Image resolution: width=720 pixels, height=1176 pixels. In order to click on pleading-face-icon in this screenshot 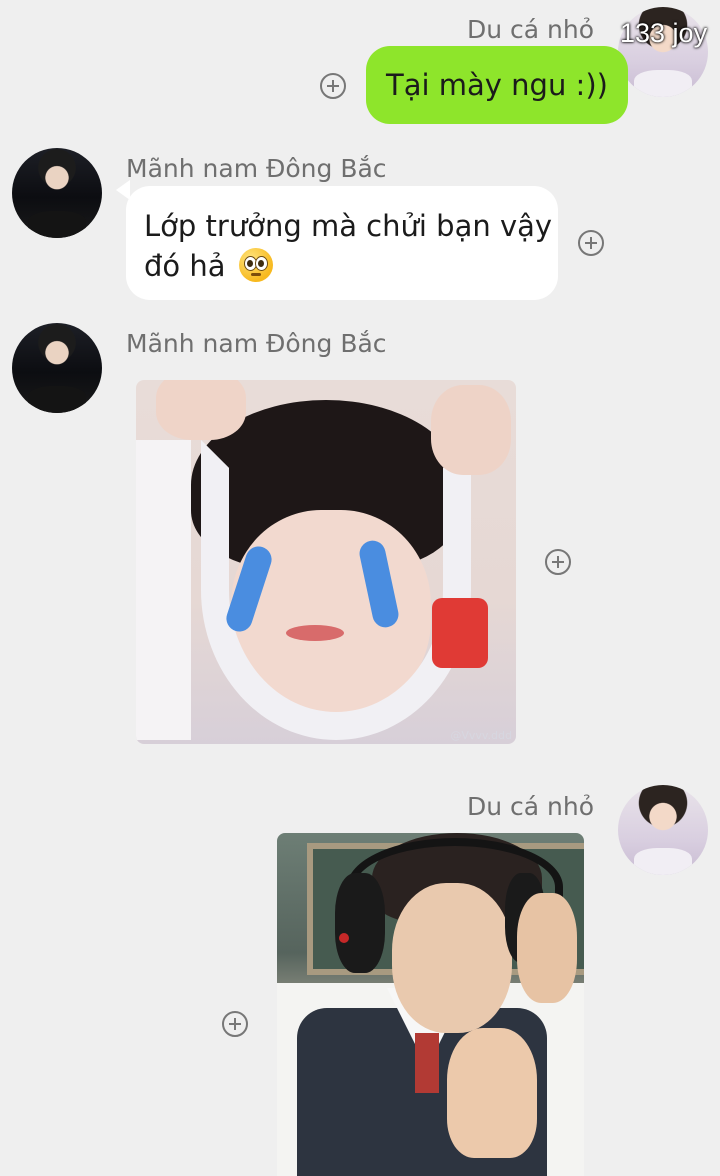, I will do `click(255, 265)`.